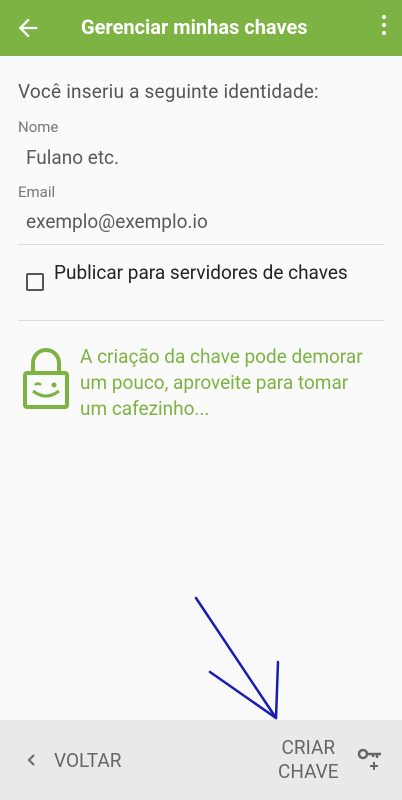 This screenshot has height=800, width=402. What do you see at coordinates (73, 157) in the screenshot?
I see `name-value: Fulano etc.` at bounding box center [73, 157].